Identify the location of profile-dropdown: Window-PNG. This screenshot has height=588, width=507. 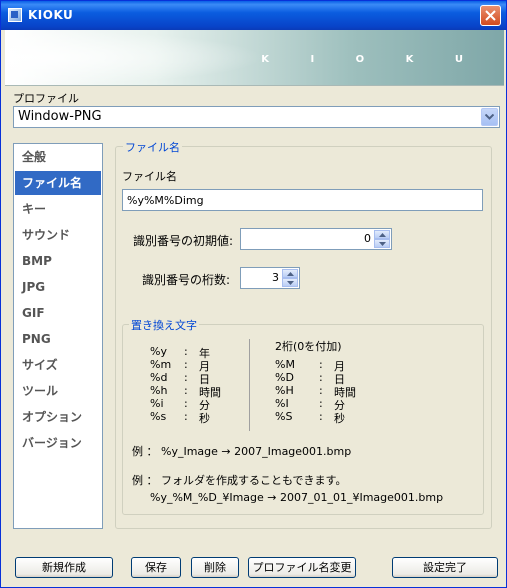
(256, 117).